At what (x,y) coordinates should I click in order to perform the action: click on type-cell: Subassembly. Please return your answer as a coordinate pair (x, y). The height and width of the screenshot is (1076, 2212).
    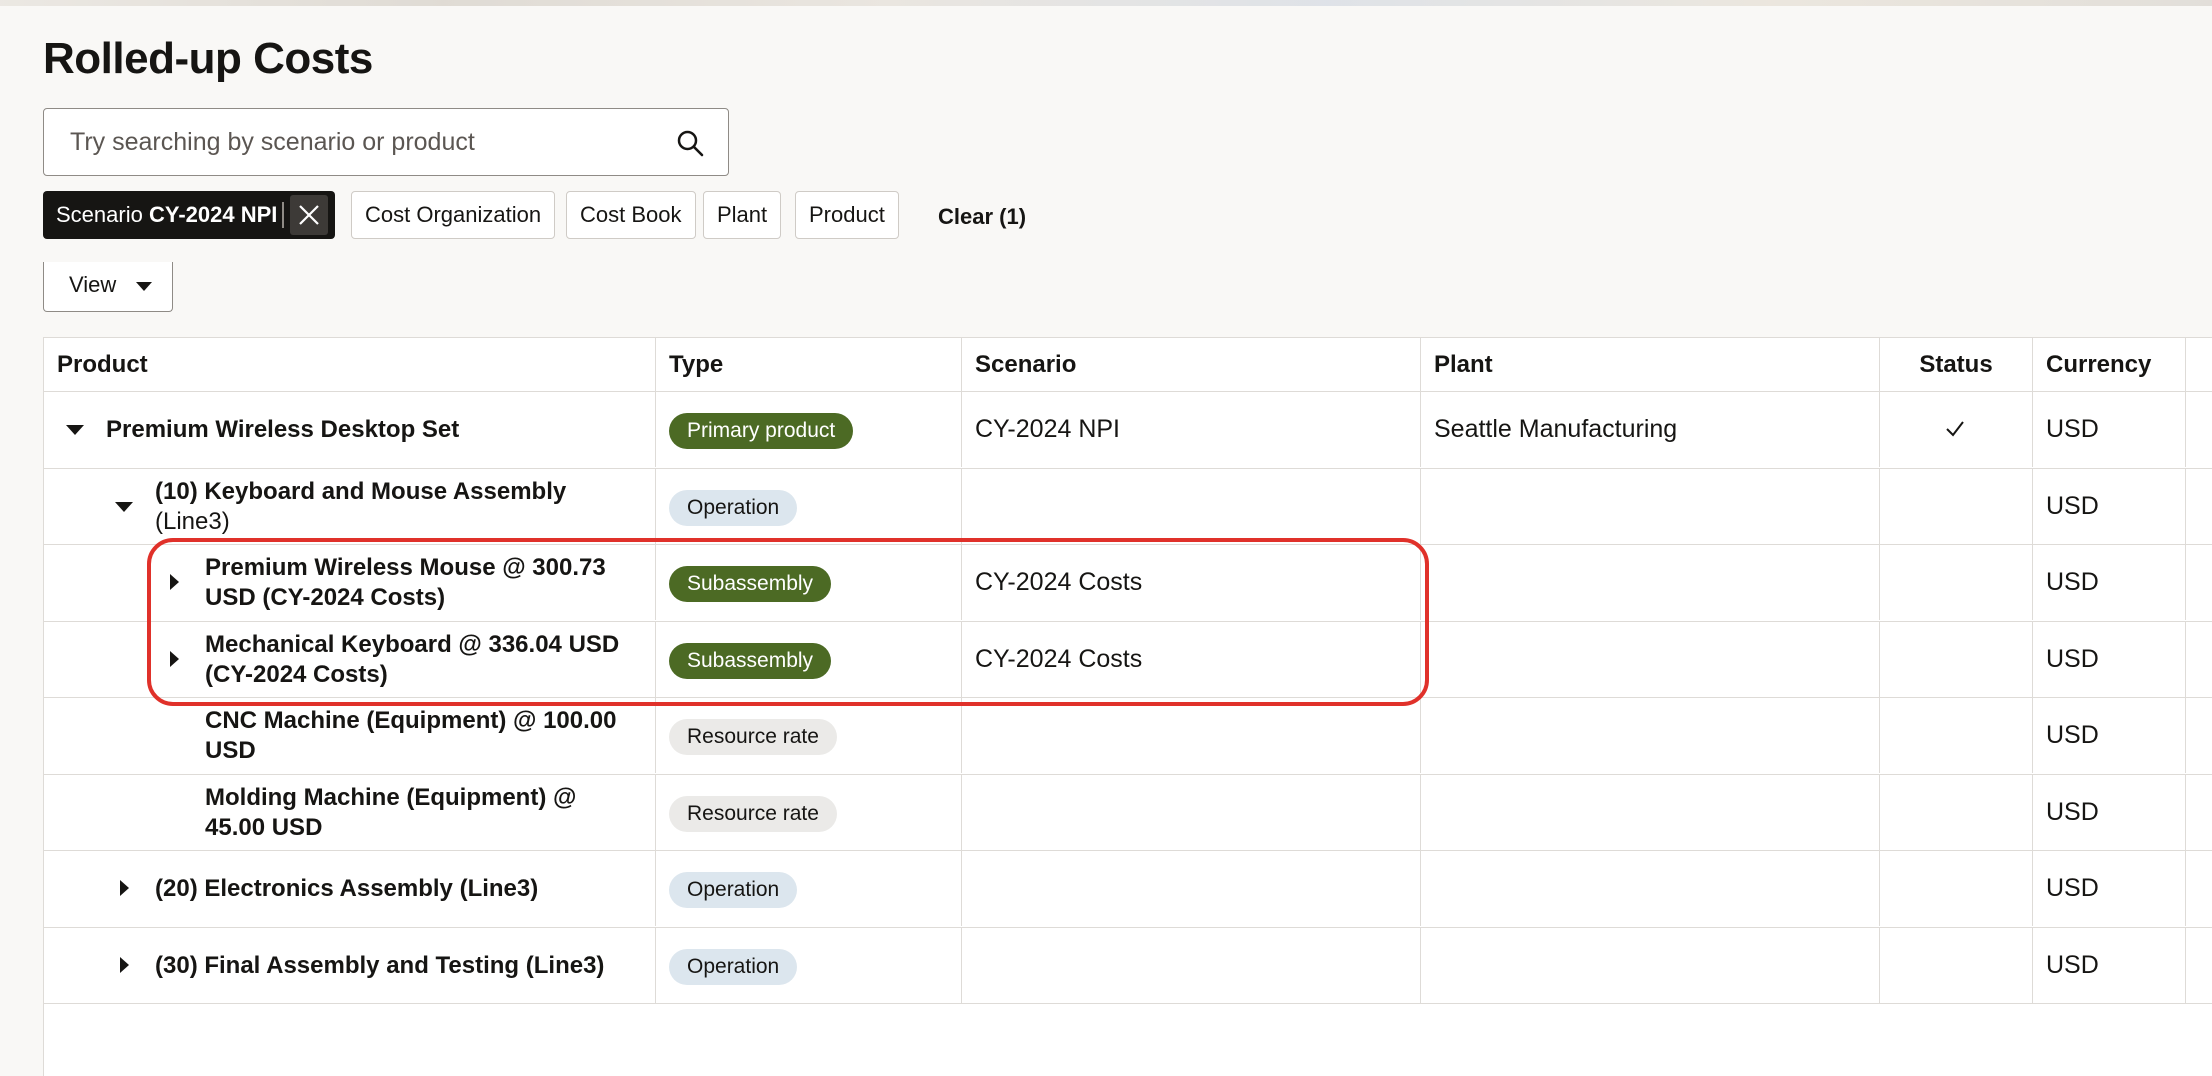
    Looking at the image, I should click on (809, 659).